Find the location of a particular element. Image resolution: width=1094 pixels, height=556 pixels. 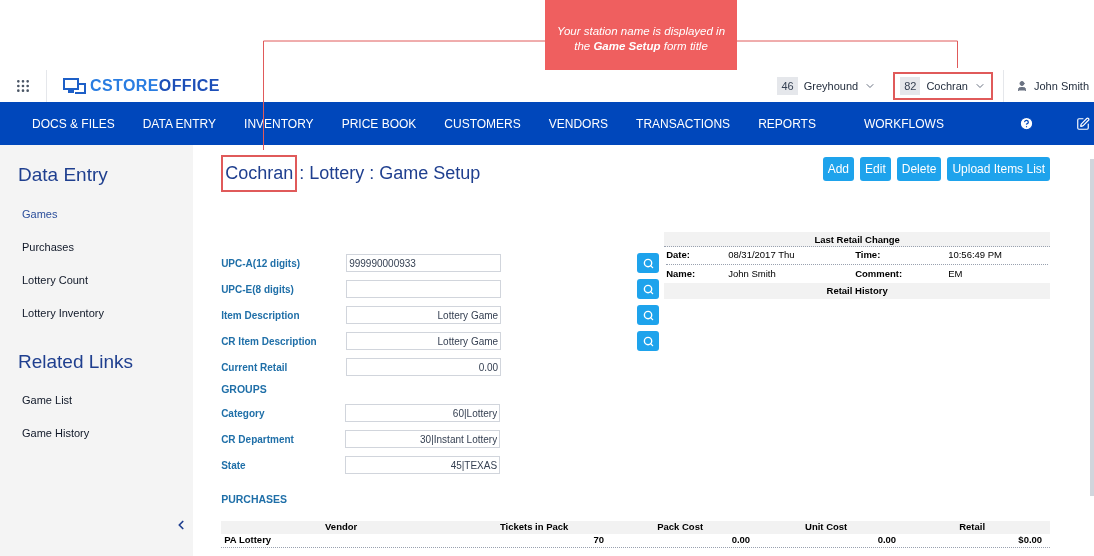

info-label: Comment: is located at coordinates (879, 273).